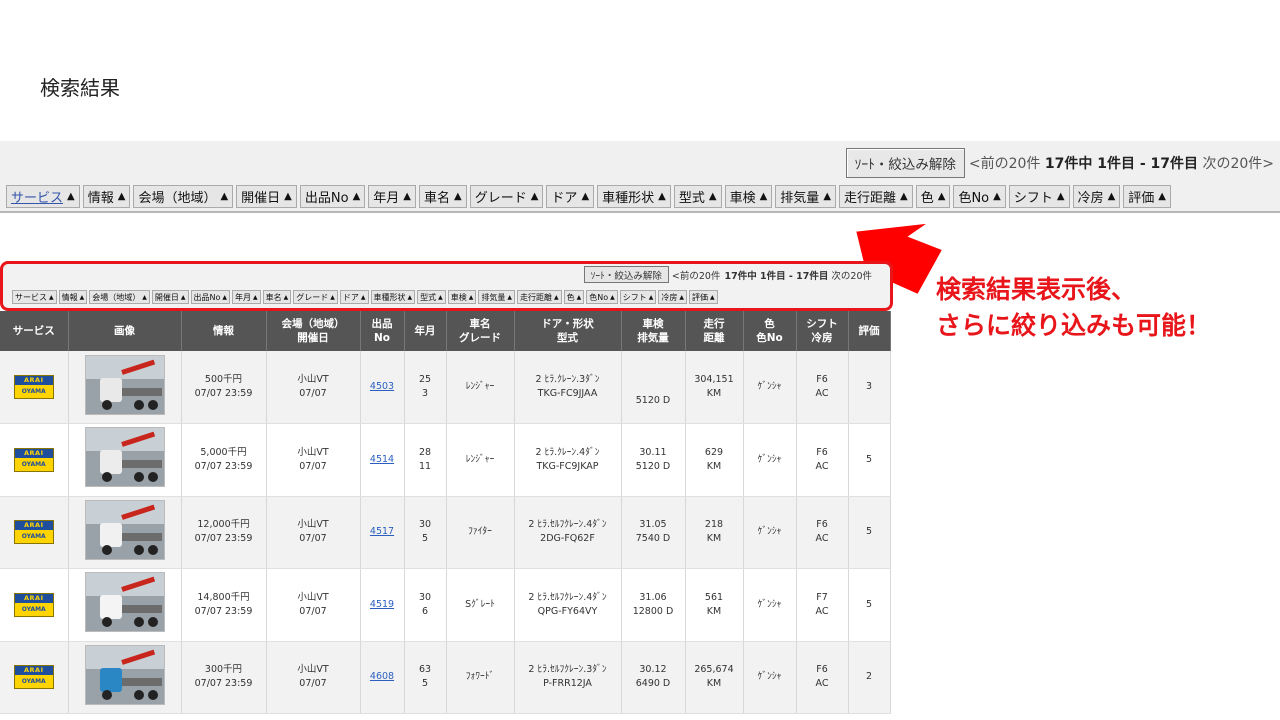 The image size is (1280, 720). What do you see at coordinates (568, 532) in the screenshot?
I see `cell-lines: 2 ﾋﾗ.ｾﾙﾌｸﾚｰﾝ.4ﾀﾞﾝ 2DG-FQ62F` at bounding box center [568, 532].